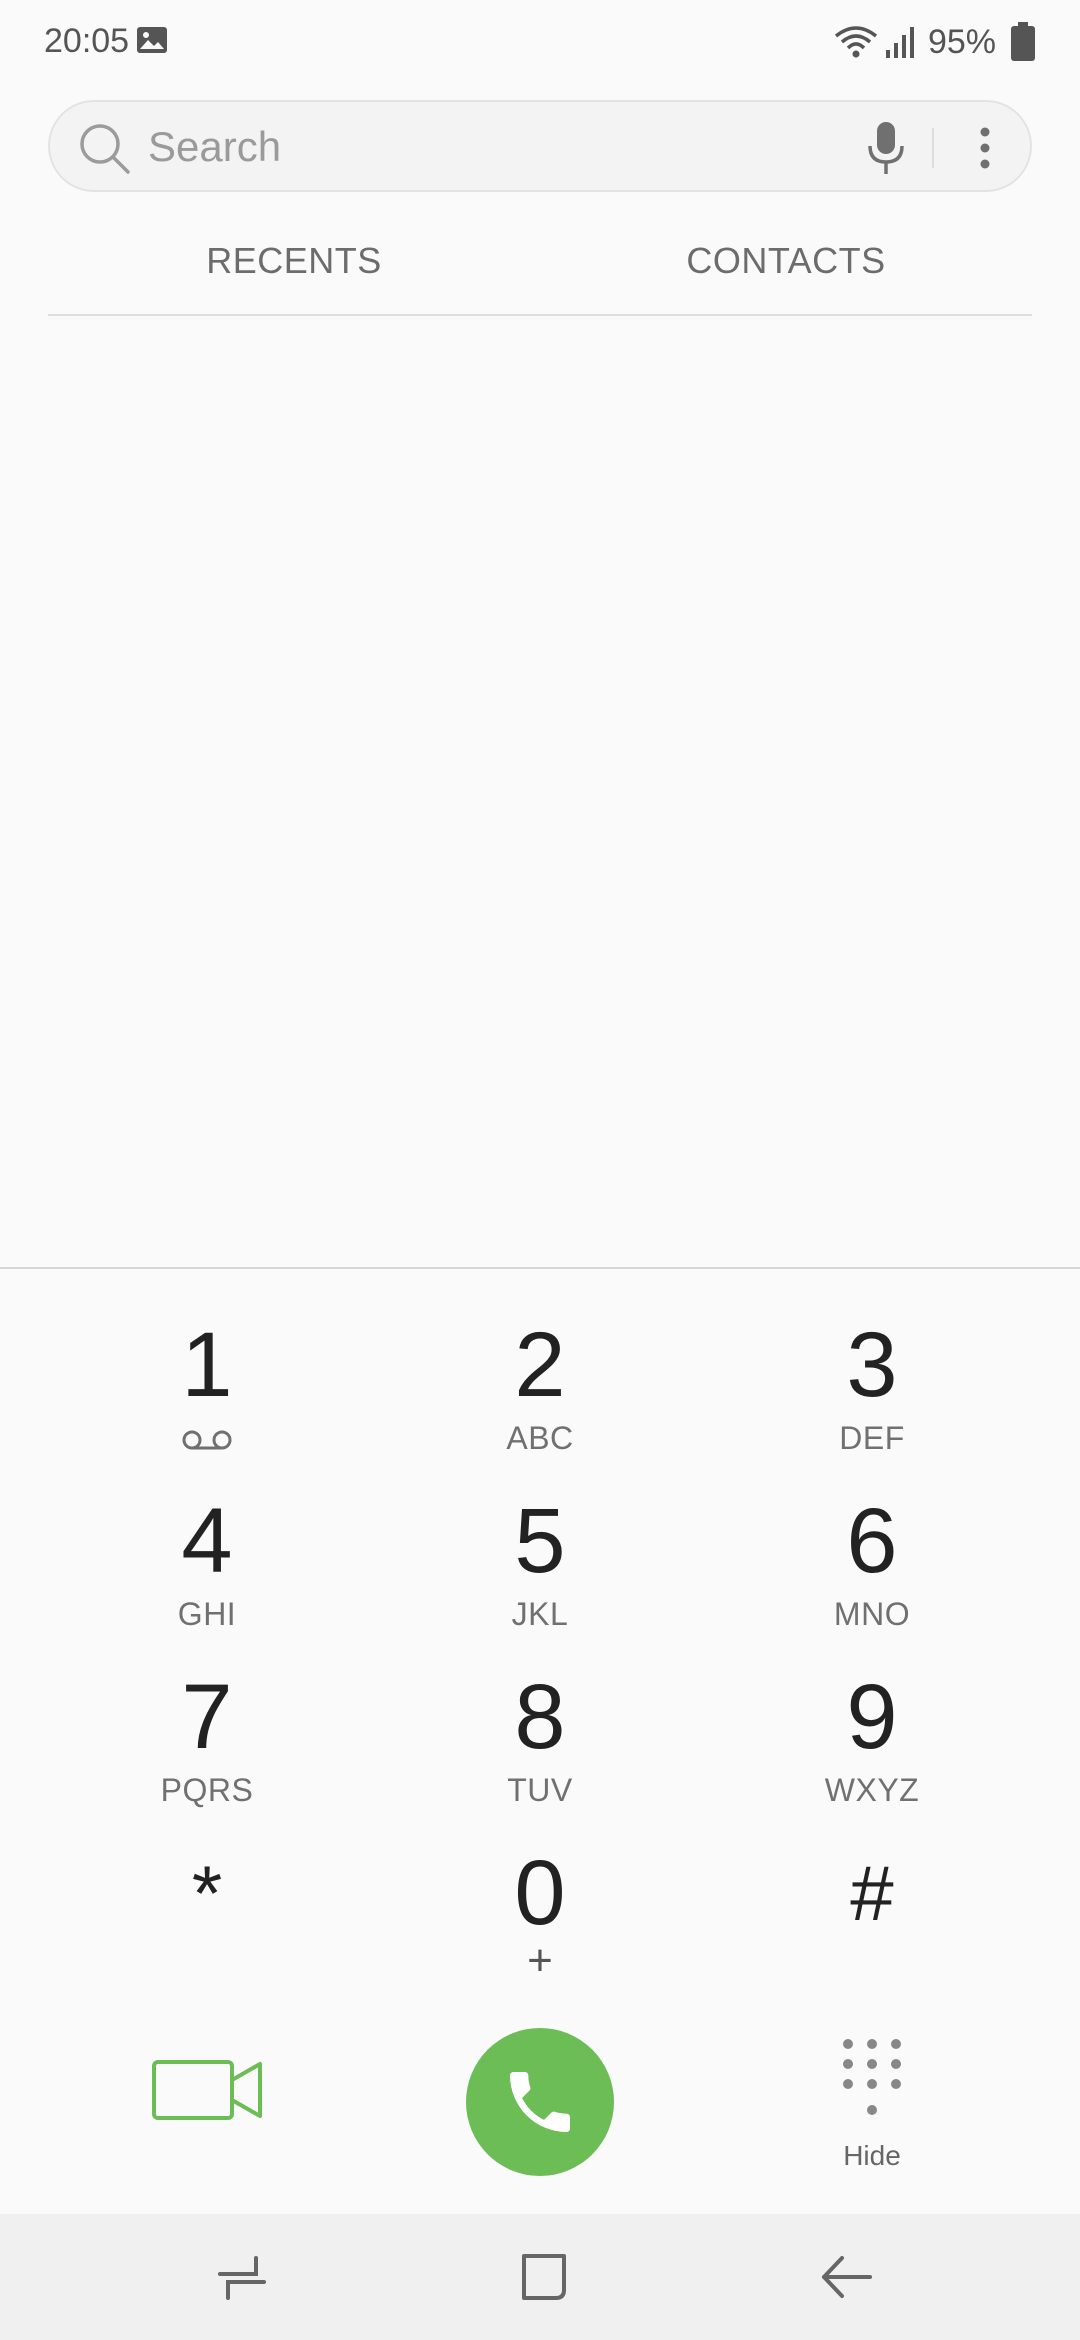 The image size is (1080, 2340). I want to click on search-icon, so click(105, 149).